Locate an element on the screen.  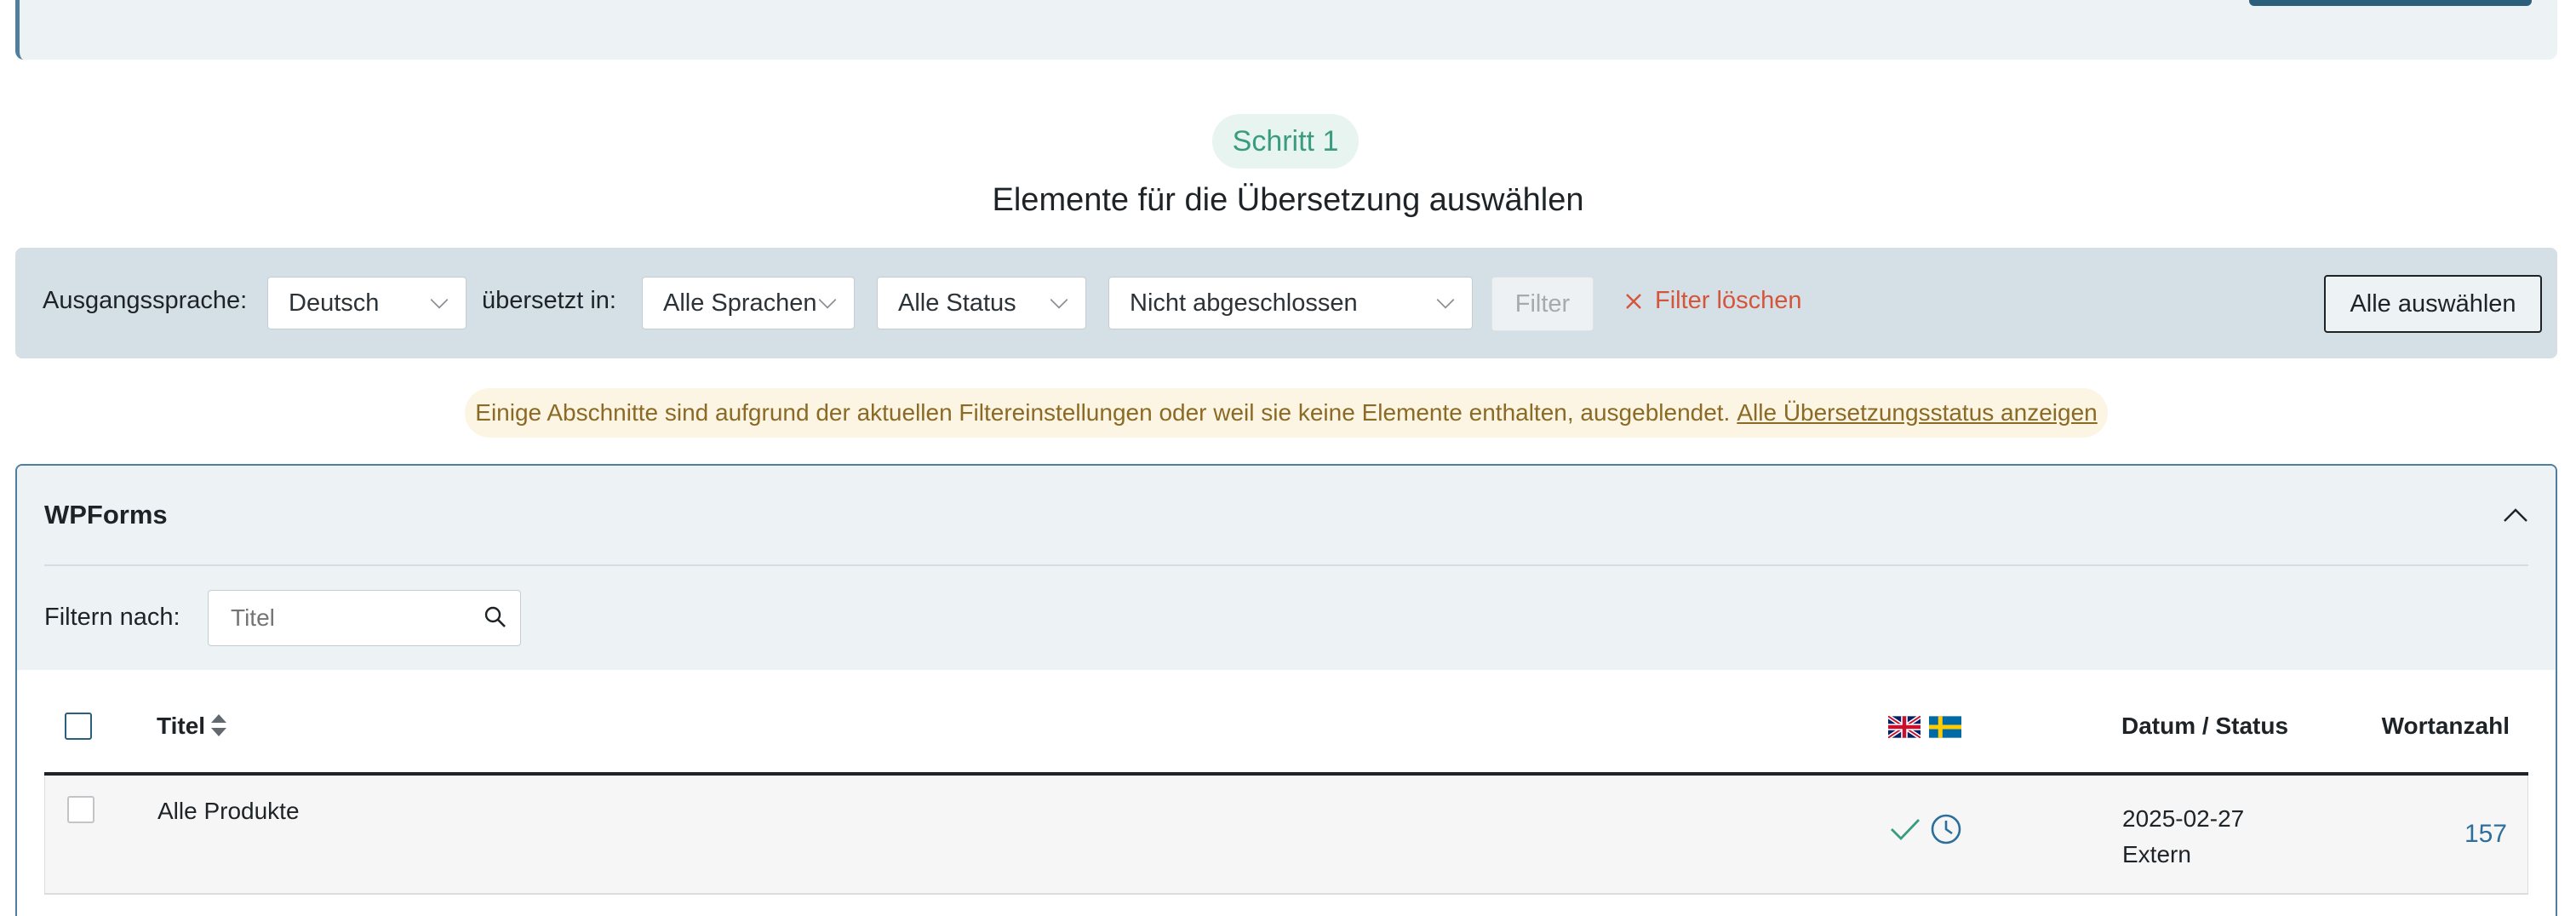
show-all-status-link: Alle Übersetzungsstatus anzeigen is located at coordinates (1917, 413).